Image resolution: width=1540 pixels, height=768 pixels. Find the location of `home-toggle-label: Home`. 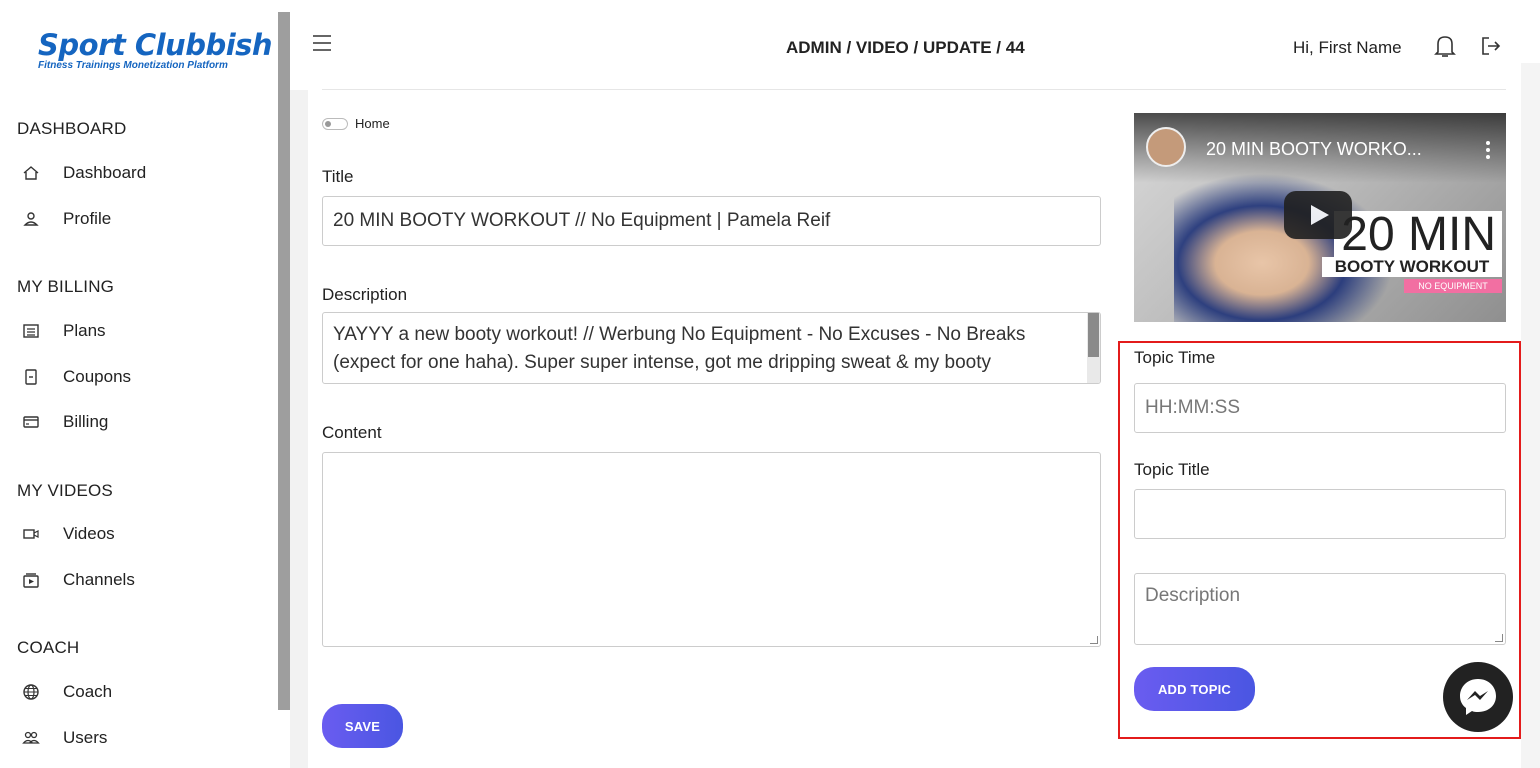

home-toggle-label: Home is located at coordinates (372, 123).